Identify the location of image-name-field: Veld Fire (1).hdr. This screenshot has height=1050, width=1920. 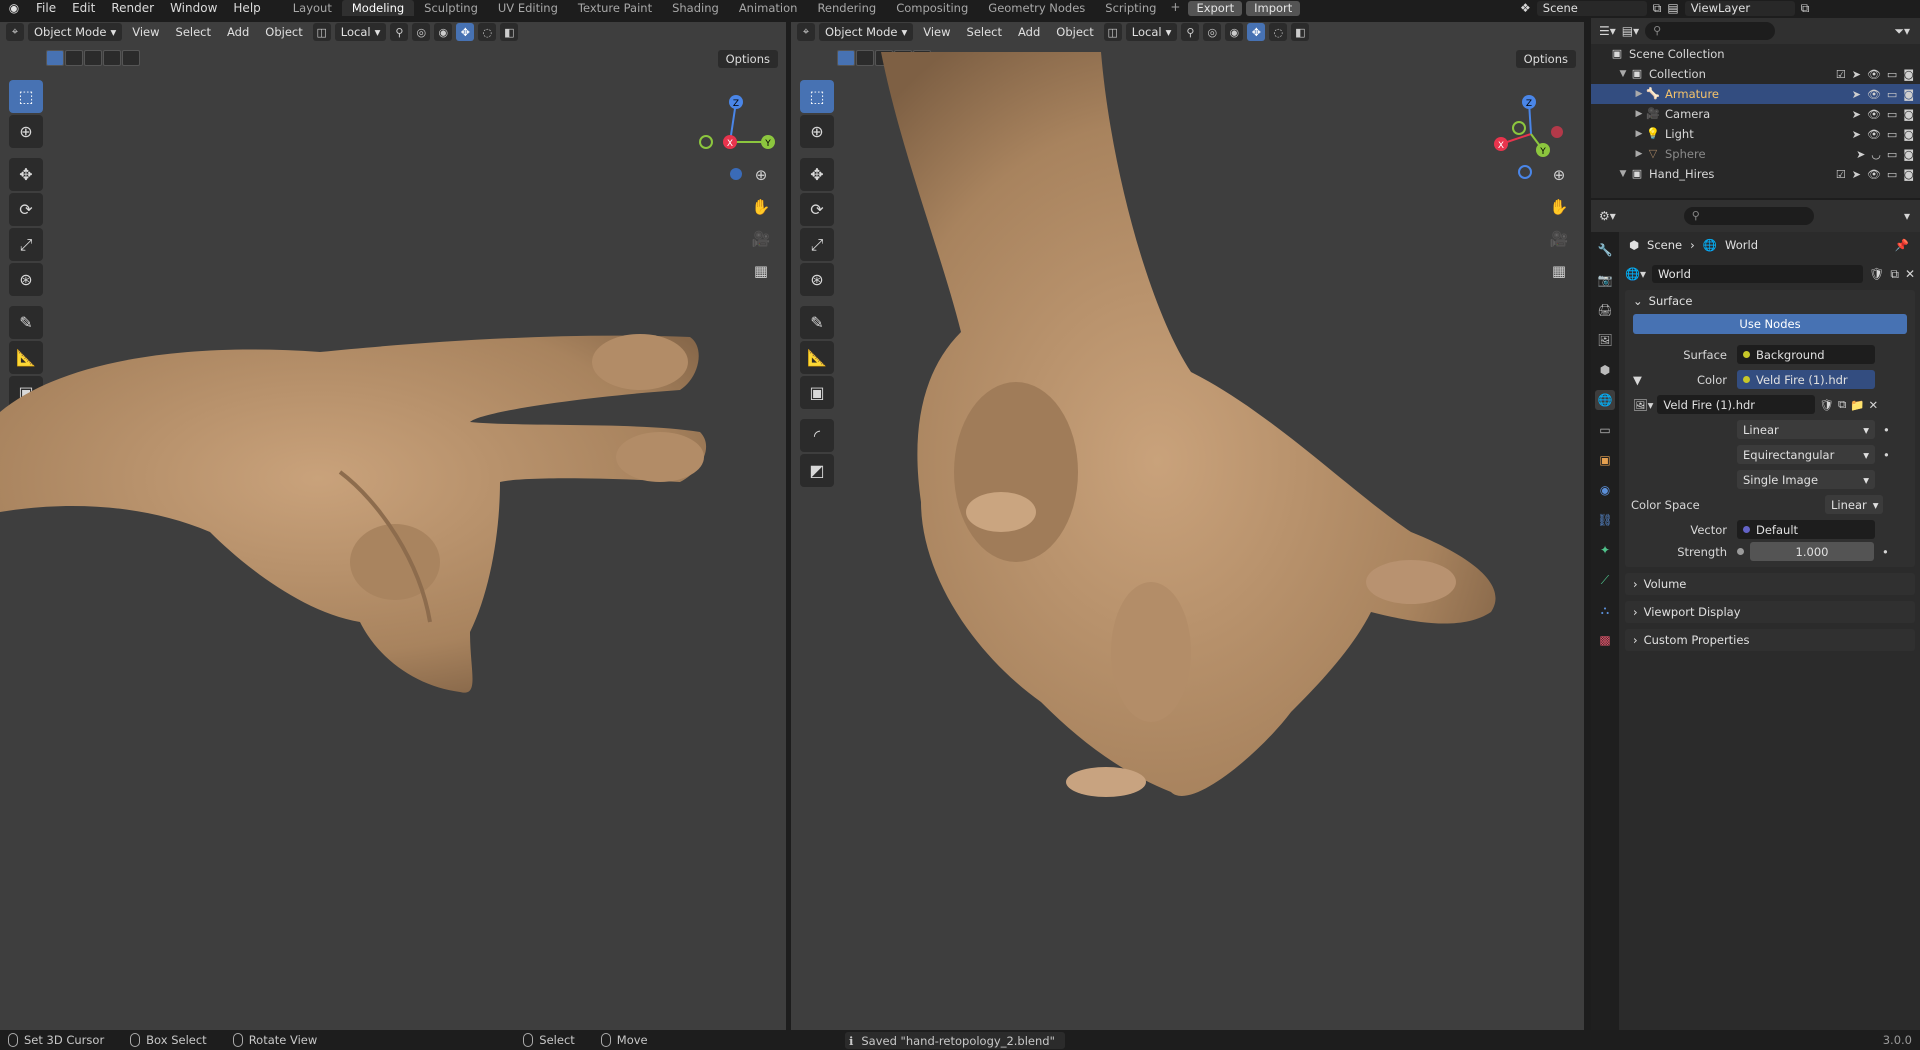
(1736, 404).